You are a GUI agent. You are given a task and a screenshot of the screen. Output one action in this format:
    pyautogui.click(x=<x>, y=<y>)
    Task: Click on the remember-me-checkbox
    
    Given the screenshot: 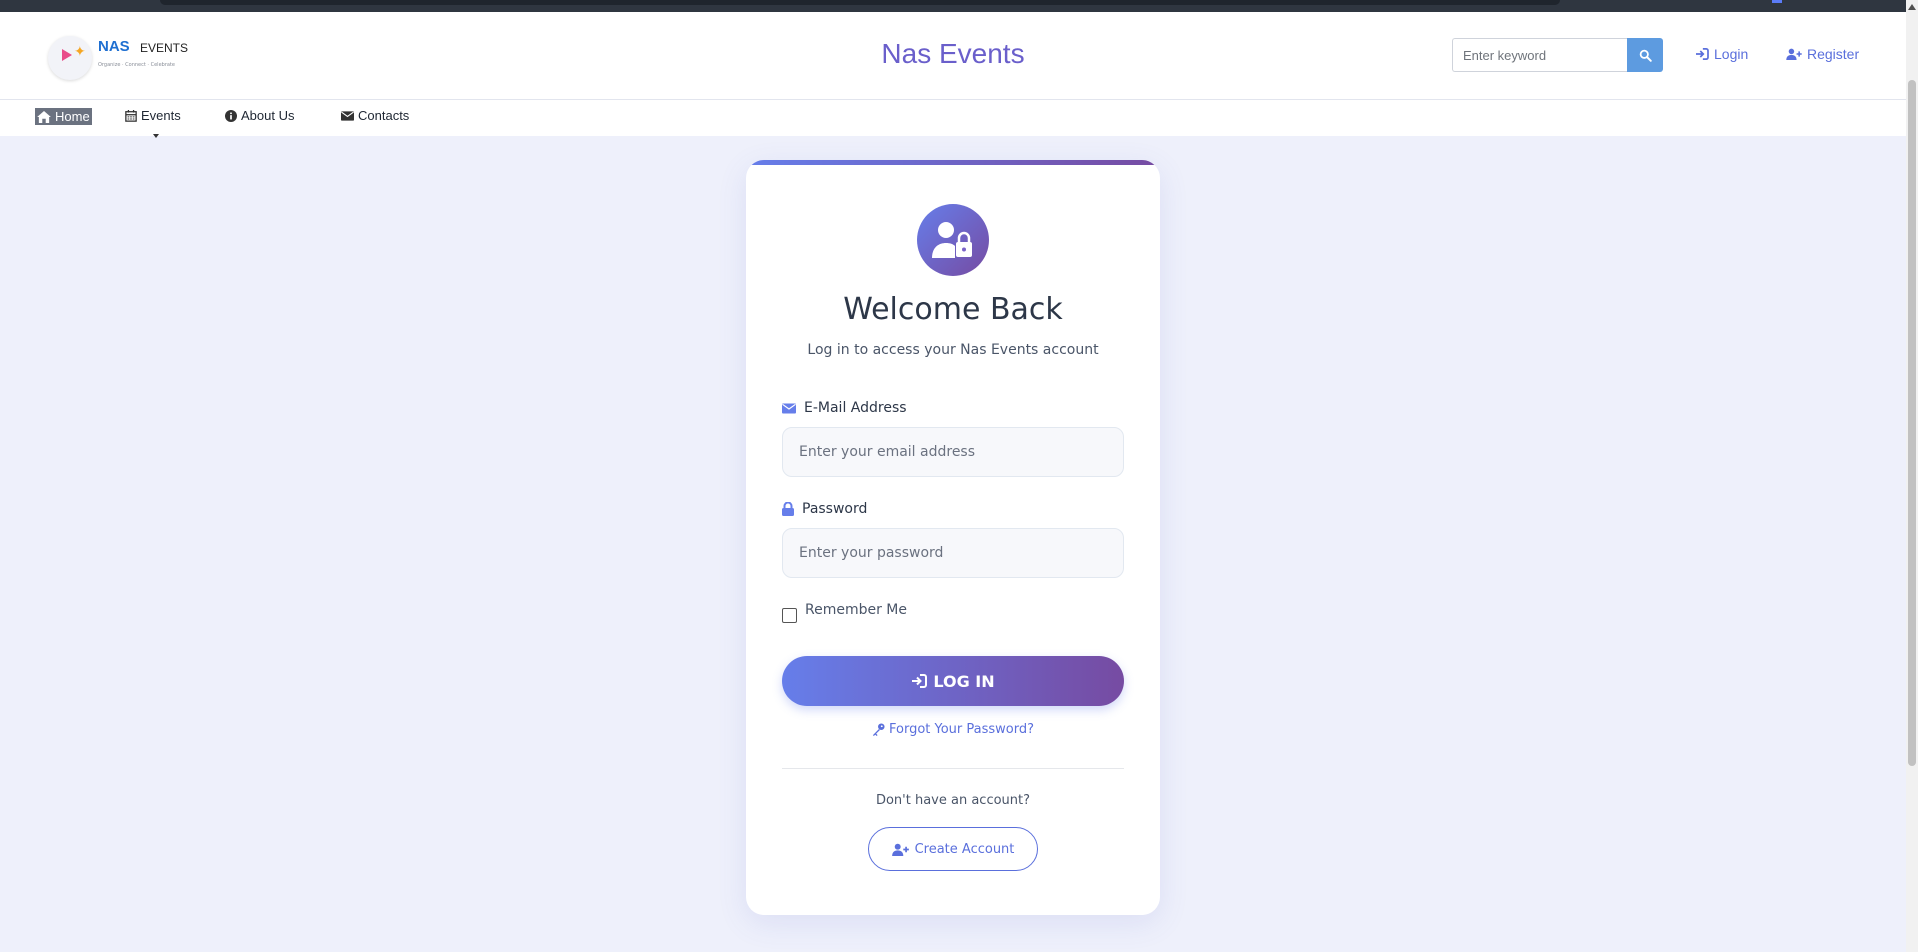 What is the action you would take?
    pyautogui.click(x=789, y=615)
    